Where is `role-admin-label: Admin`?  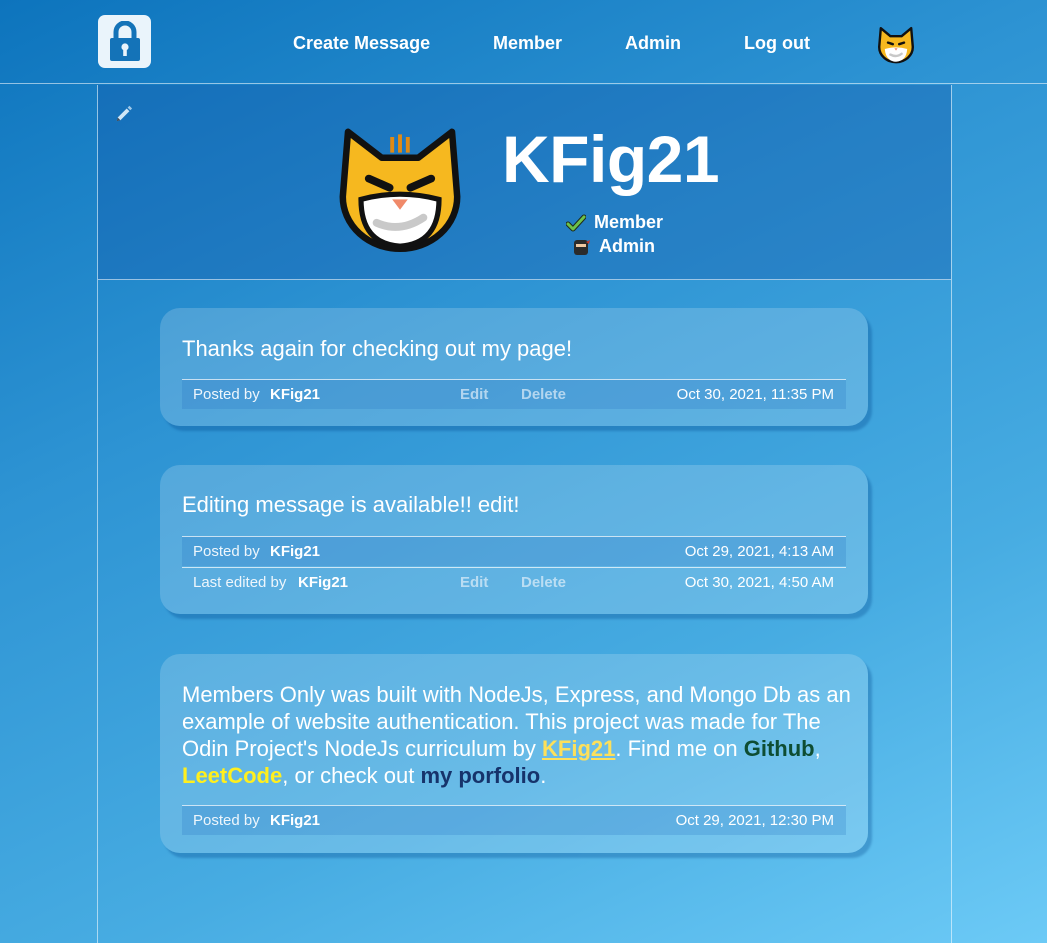 role-admin-label: Admin is located at coordinates (627, 246).